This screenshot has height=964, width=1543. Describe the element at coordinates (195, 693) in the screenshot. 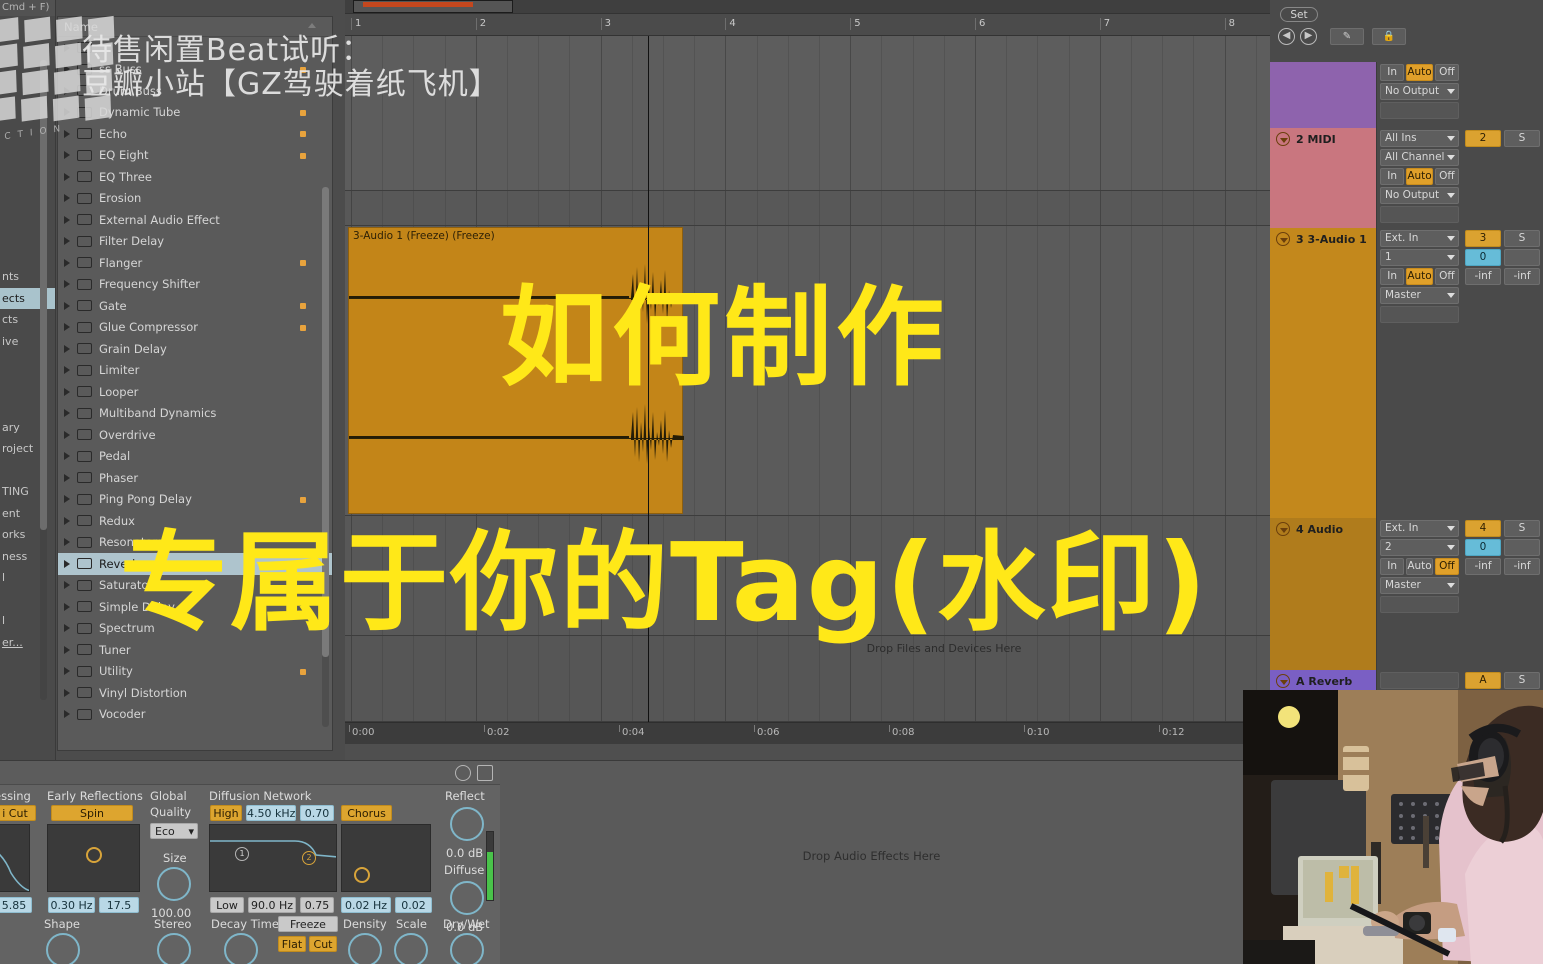

I see `device-list-item: Vinyl Distortion` at that location.